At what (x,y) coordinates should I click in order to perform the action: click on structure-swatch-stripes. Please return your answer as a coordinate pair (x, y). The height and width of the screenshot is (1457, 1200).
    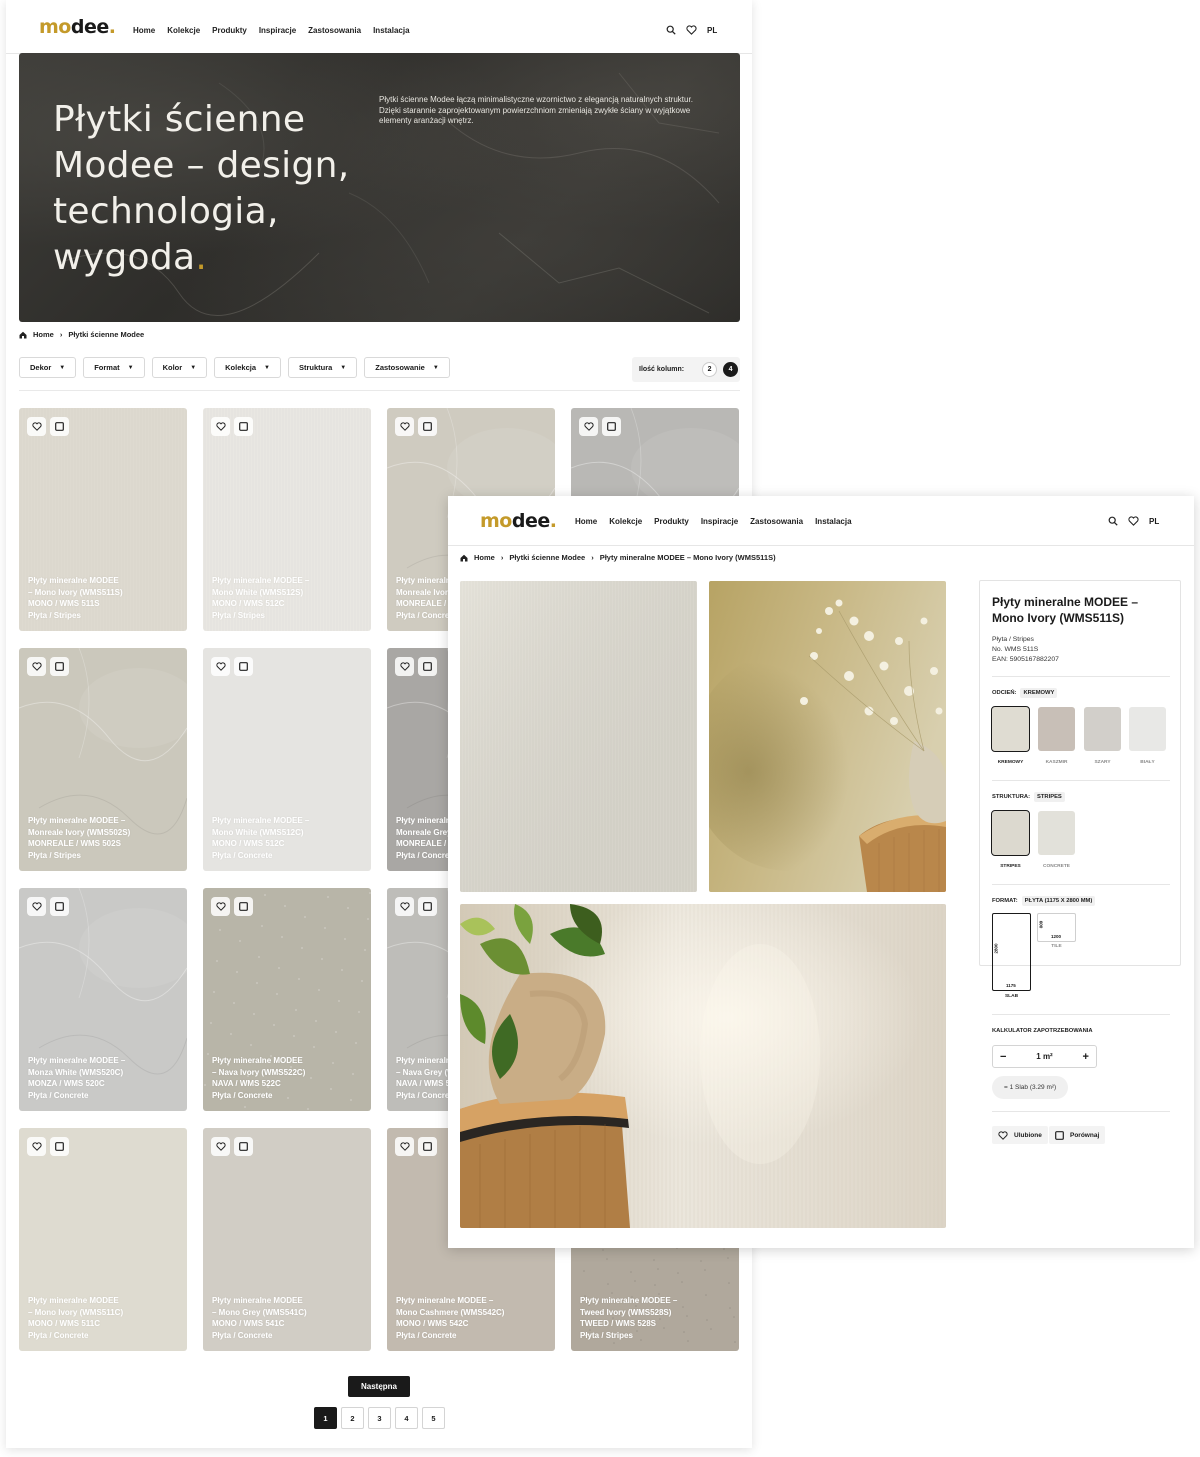
    Looking at the image, I should click on (1010, 833).